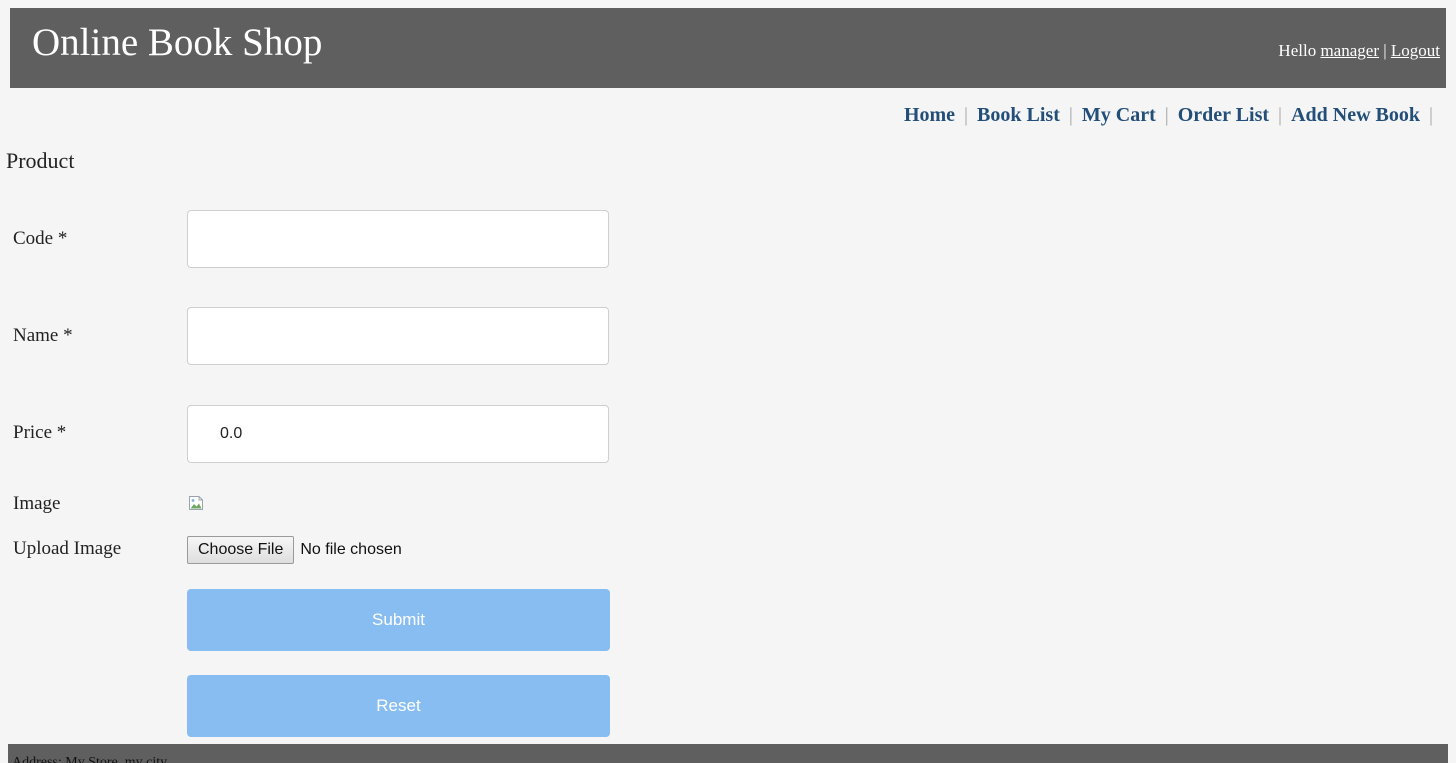 The width and height of the screenshot is (1456, 763). What do you see at coordinates (728, 753) in the screenshot?
I see `footer: Address: My Store, my city` at bounding box center [728, 753].